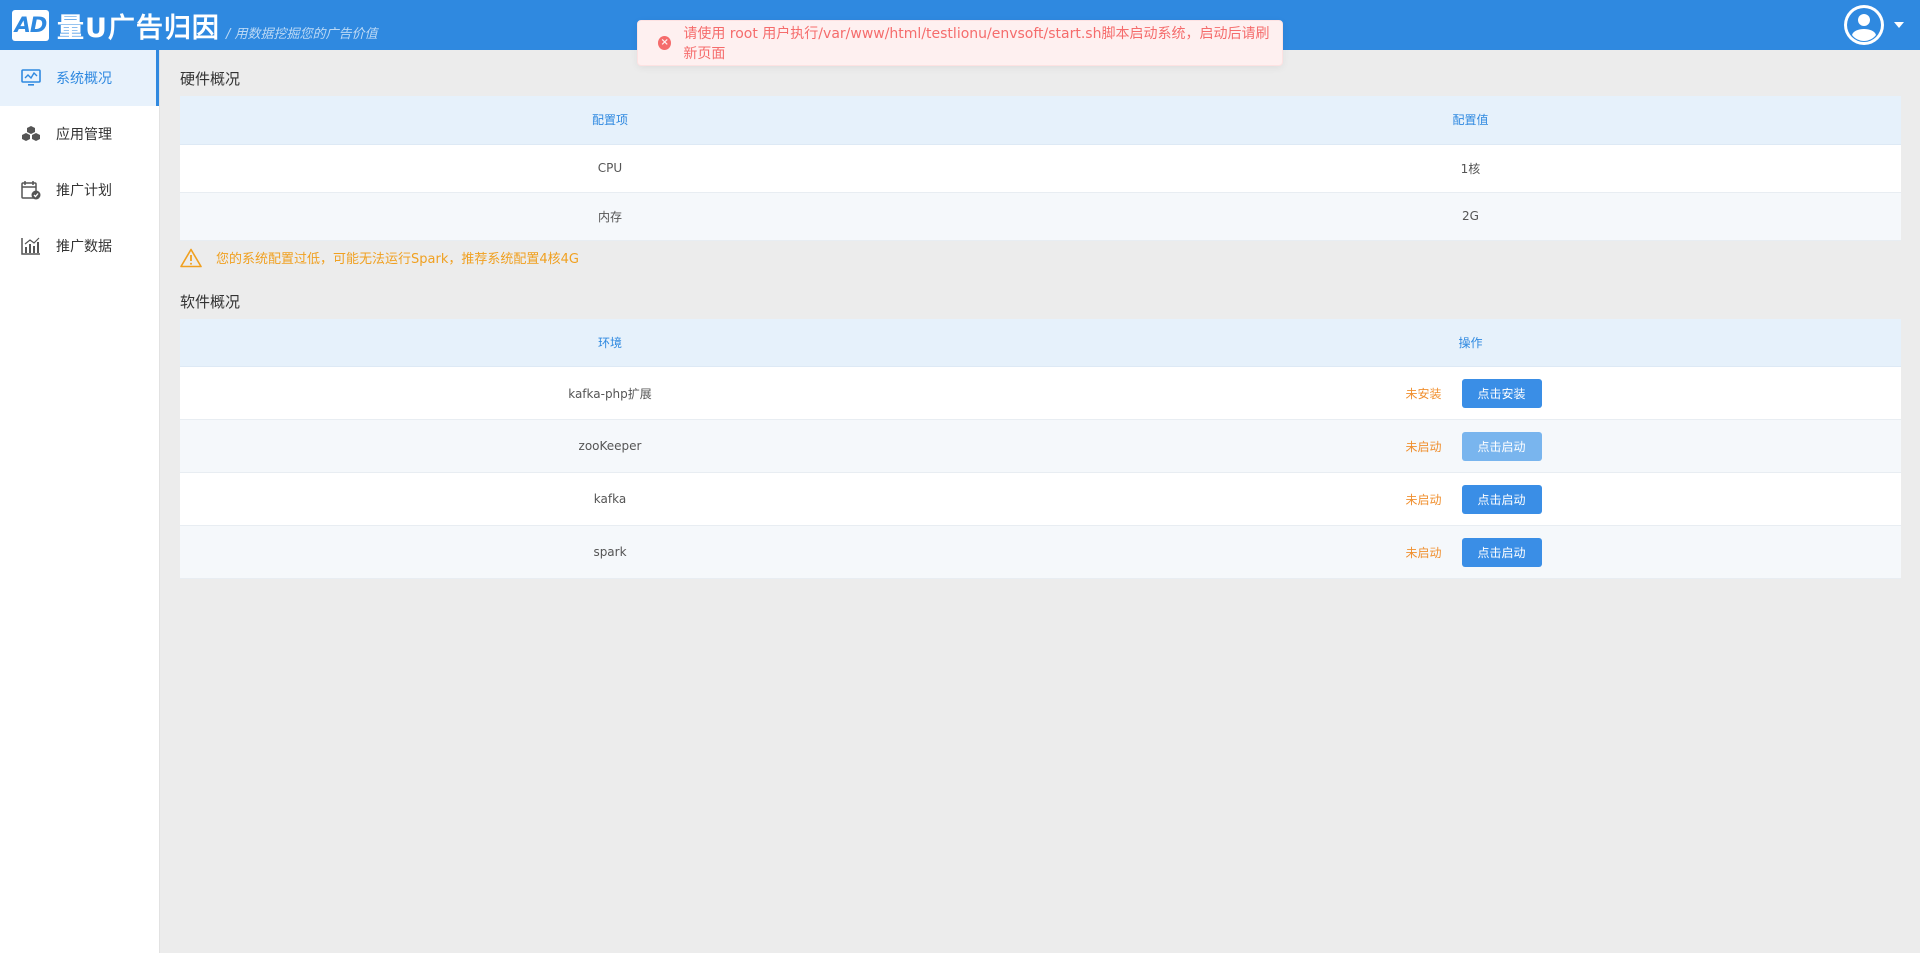  Describe the element at coordinates (84, 79) in the screenshot. I see `sidebar-item-label: 系统概况` at that location.